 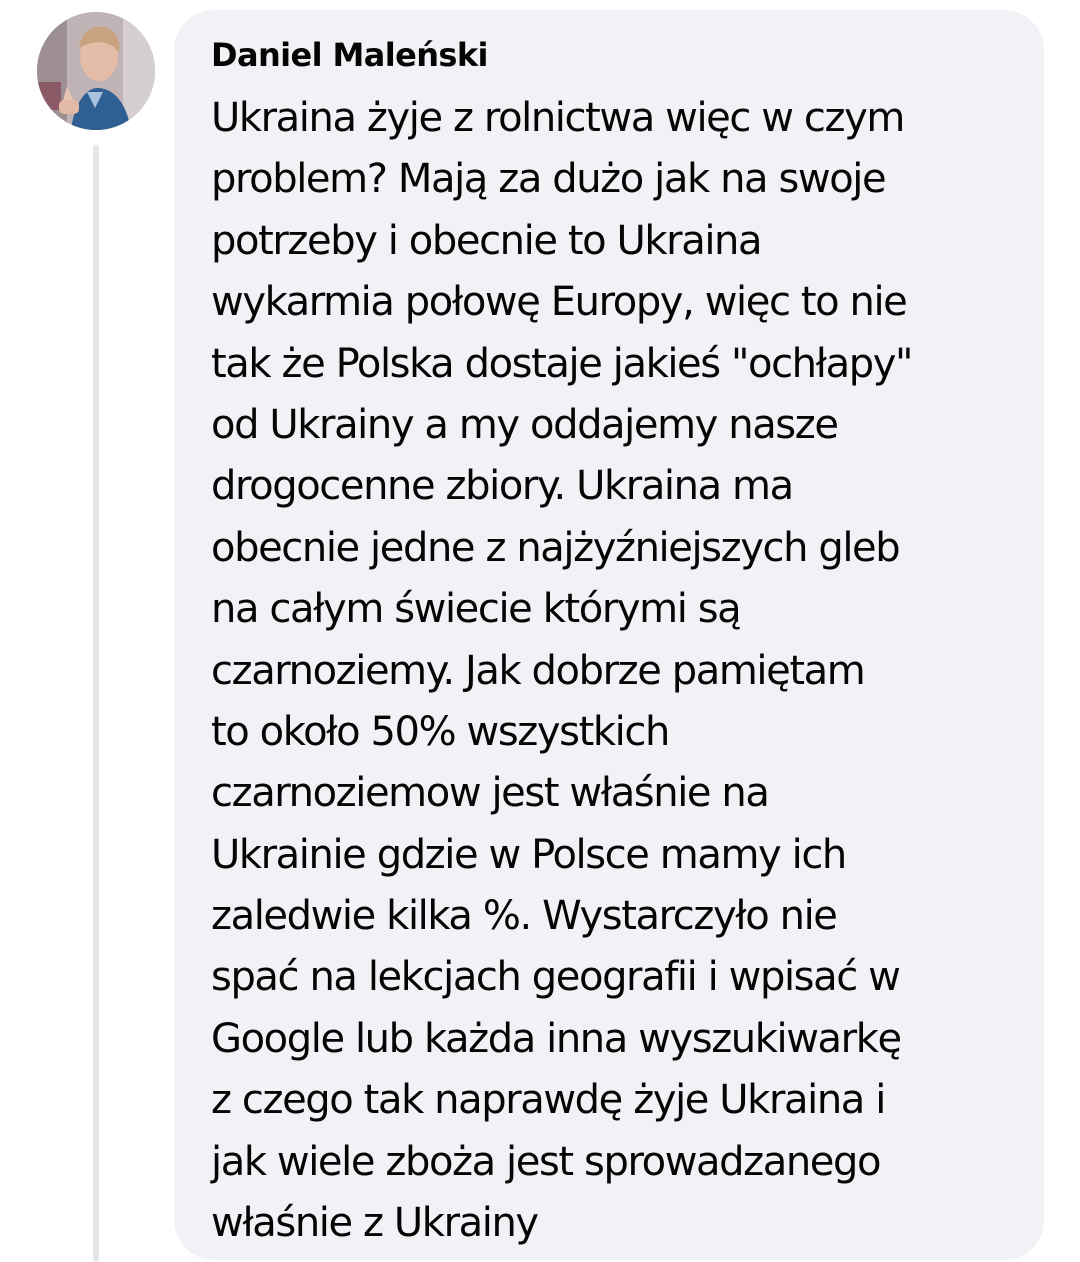 What do you see at coordinates (549, 179) in the screenshot?
I see `comment-text-line: problem? Mają za dużo jak na swoje` at bounding box center [549, 179].